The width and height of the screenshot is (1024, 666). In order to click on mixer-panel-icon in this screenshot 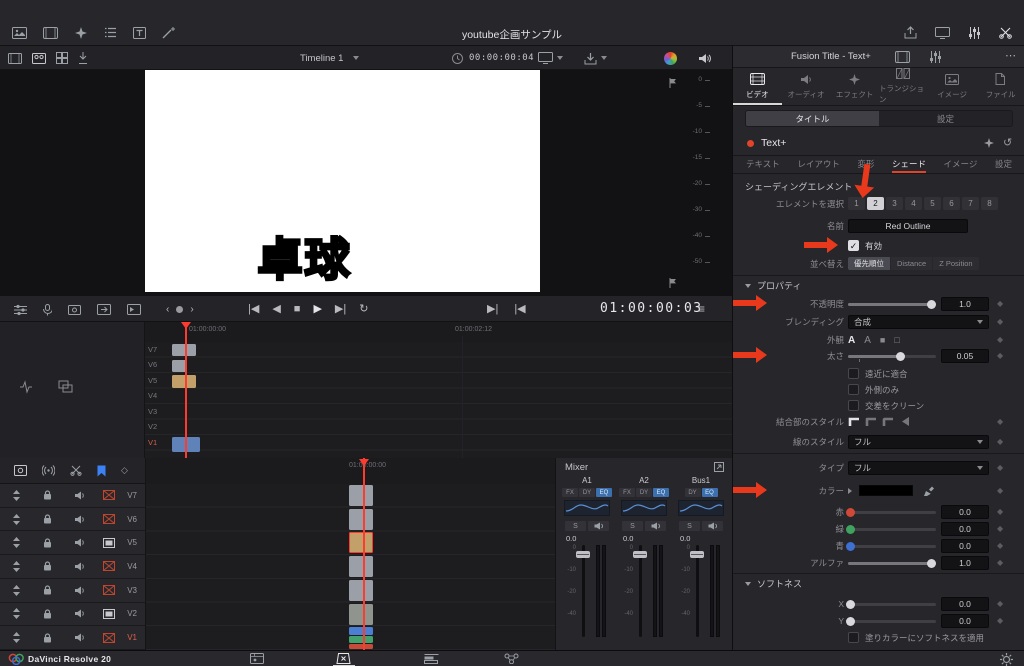, I will do `click(974, 32)`.